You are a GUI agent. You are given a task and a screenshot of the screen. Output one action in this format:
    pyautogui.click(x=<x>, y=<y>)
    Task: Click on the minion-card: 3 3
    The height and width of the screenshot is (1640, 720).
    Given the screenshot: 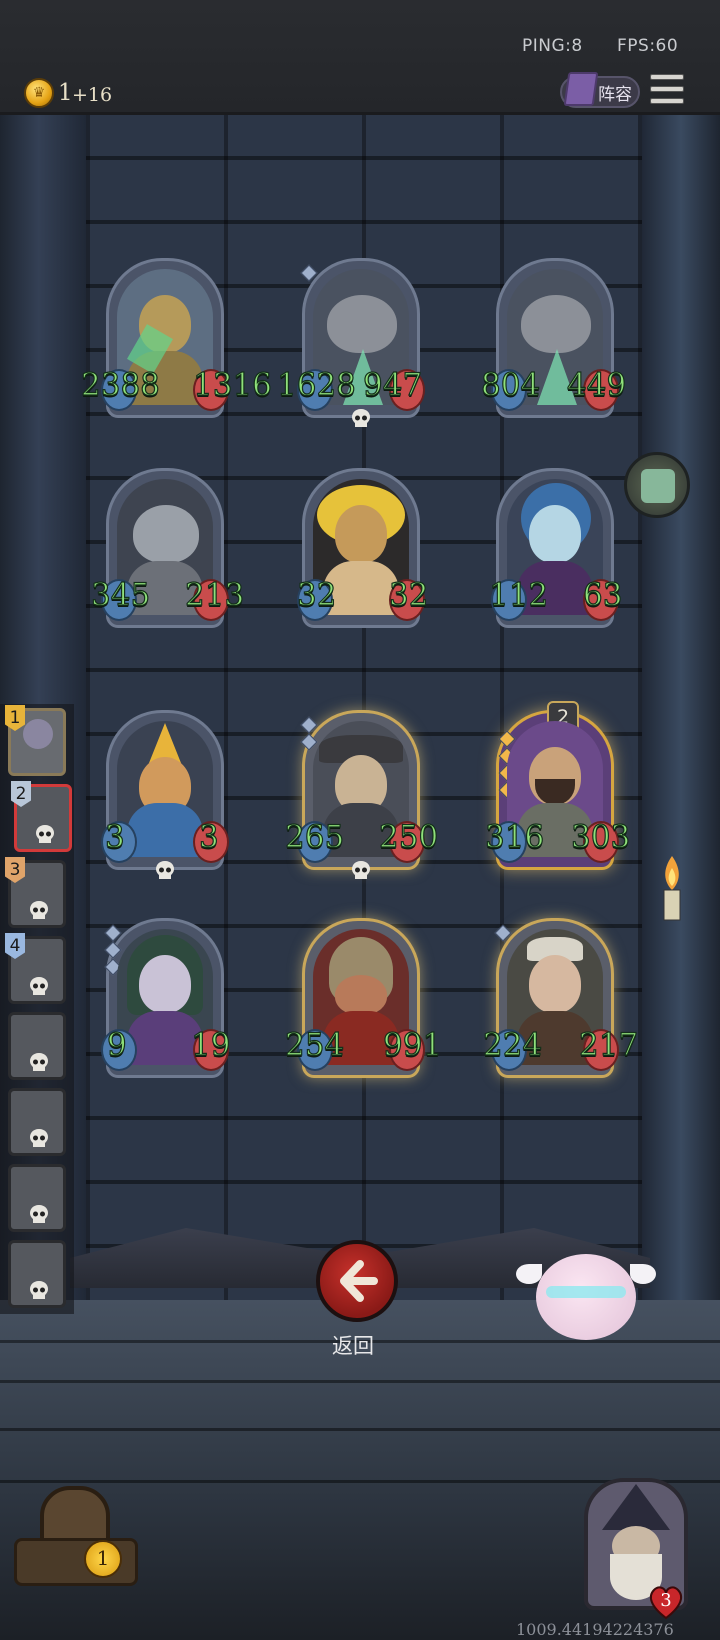 What is the action you would take?
    pyautogui.click(x=165, y=794)
    